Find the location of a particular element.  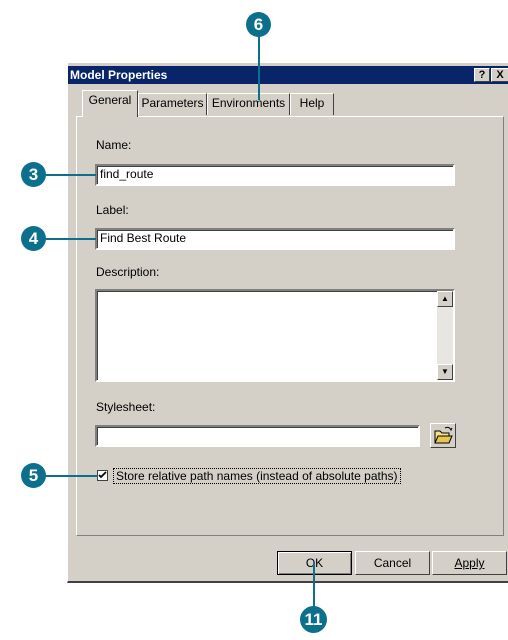

description-label: Description: is located at coordinates (128, 272).